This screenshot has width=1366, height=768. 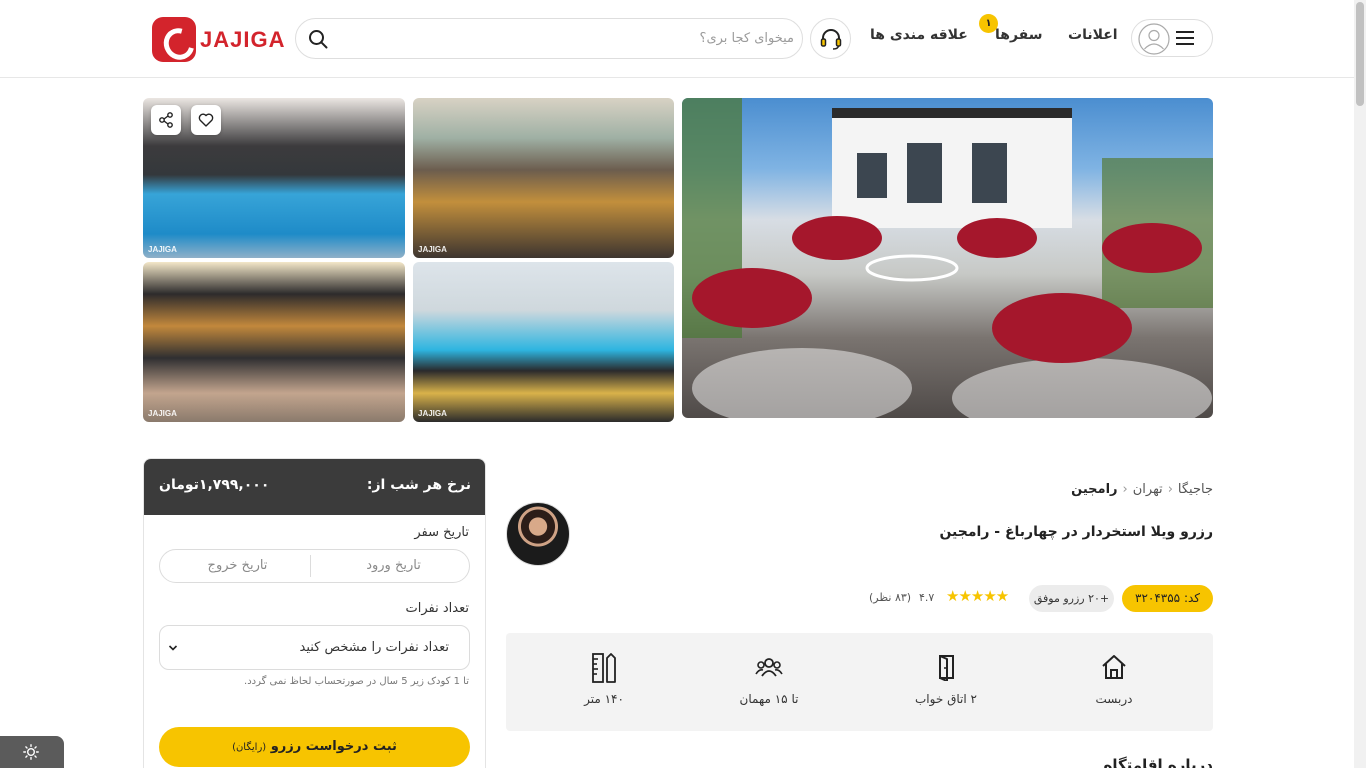 I want to click on host-avatar, so click(x=538, y=534).